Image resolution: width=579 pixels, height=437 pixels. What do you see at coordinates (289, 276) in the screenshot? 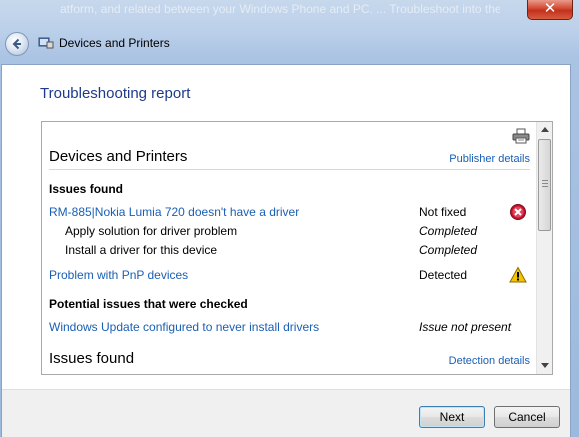
I see `issue-row: Problem with PnP devices Detected` at bounding box center [289, 276].